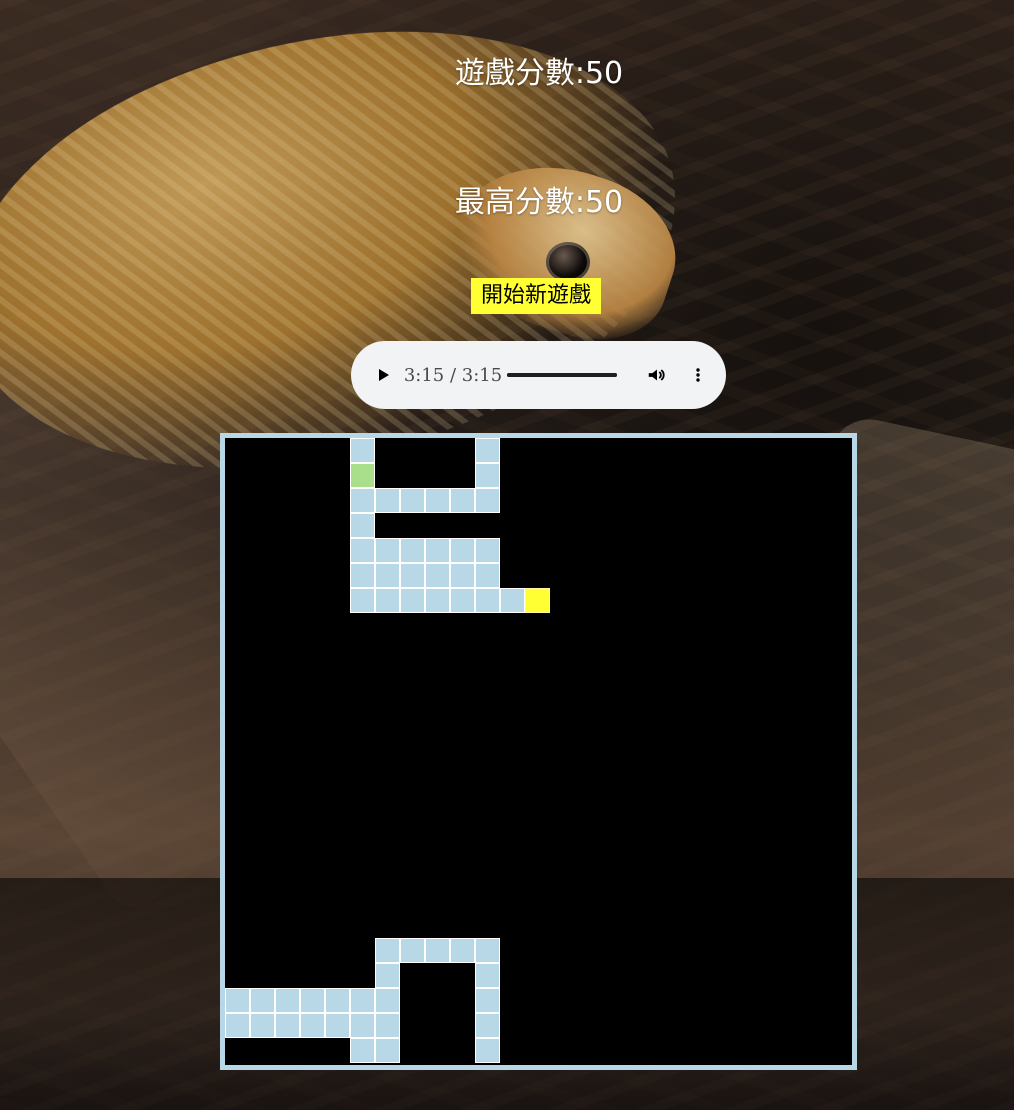 The image size is (1014, 1110). Describe the element at coordinates (539, 202) in the screenshot. I see `high-score: 最高分數:50` at that location.